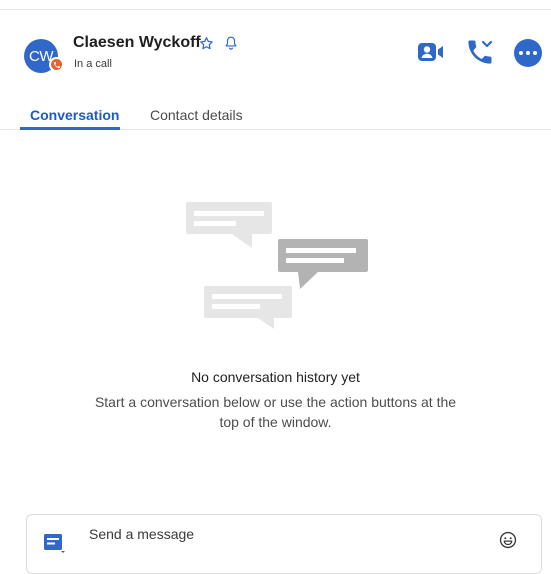 Image resolution: width=551 pixels, height=574 pixels. What do you see at coordinates (275, 377) in the screenshot?
I see `empty-state-title: No conversation history yet` at bounding box center [275, 377].